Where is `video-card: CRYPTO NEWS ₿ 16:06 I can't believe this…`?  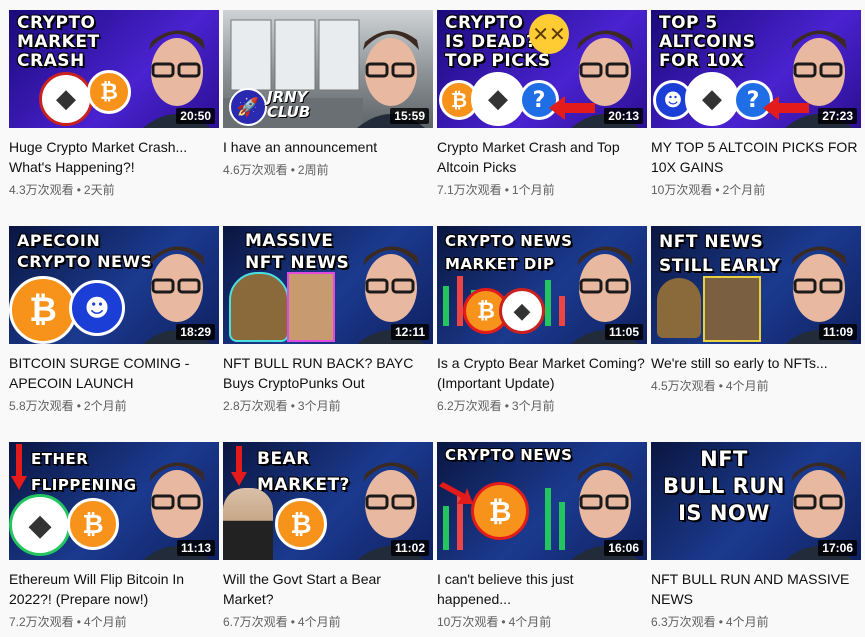 video-card: CRYPTO NEWS ₿ 16:06 I can't believe this… is located at coordinates (542, 536).